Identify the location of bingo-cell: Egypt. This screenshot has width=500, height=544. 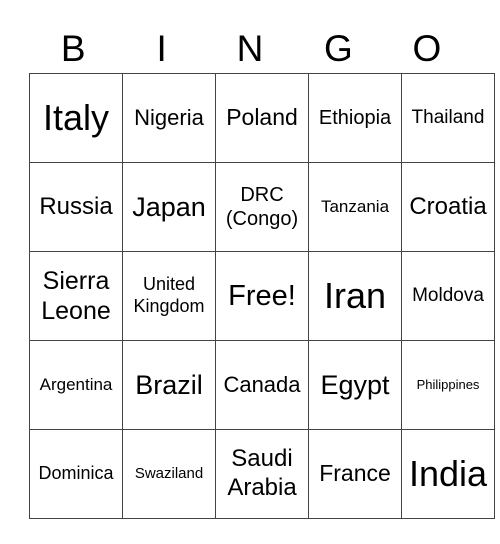
(355, 385).